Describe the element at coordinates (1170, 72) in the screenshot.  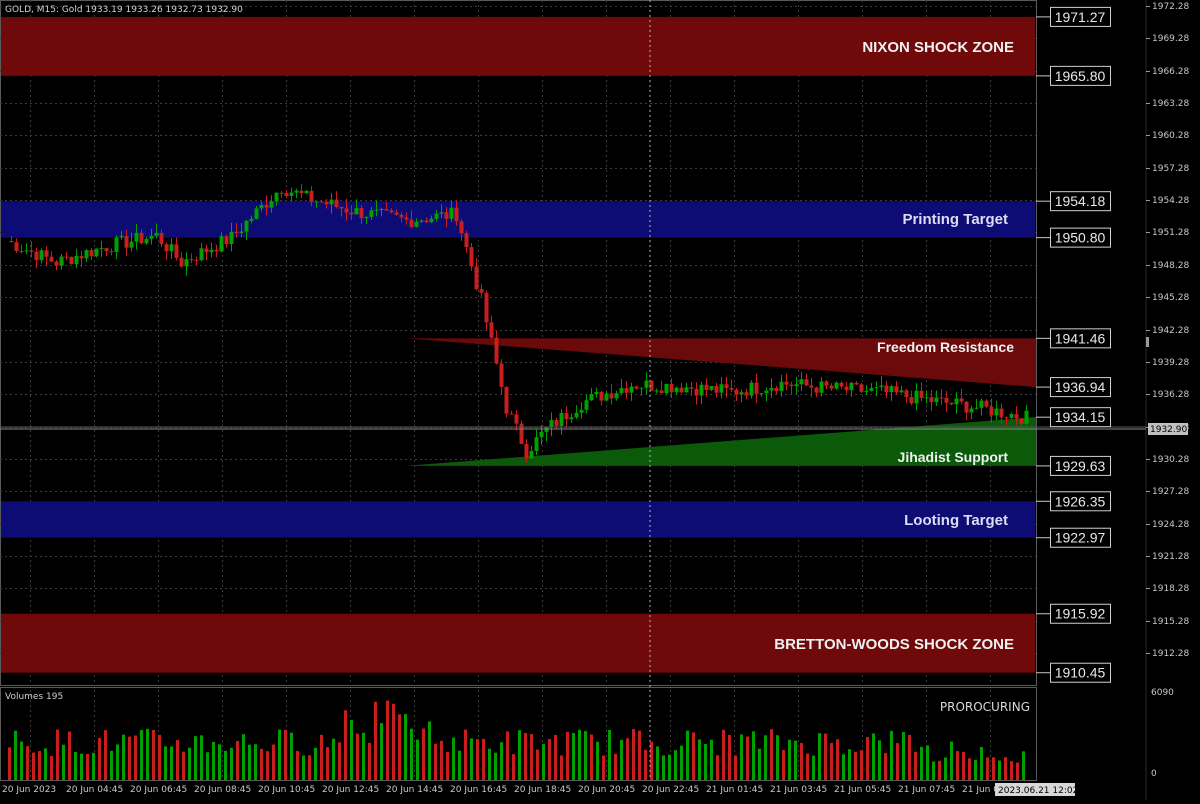
I see `price-tick-label: 1966.28` at that location.